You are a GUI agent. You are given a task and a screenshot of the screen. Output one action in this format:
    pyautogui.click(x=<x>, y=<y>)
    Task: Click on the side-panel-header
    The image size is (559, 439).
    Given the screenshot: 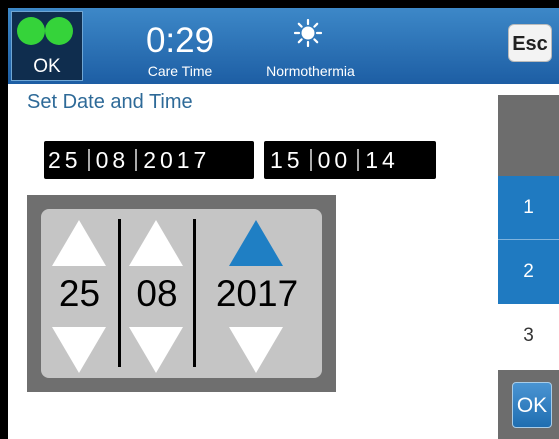 What is the action you would take?
    pyautogui.click(x=528, y=135)
    